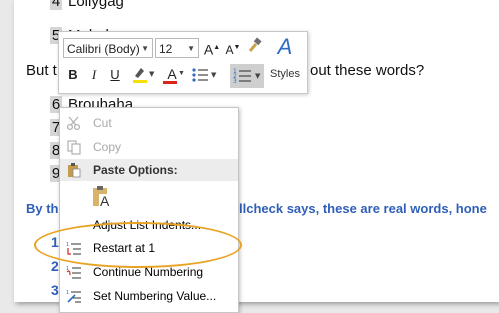 This screenshot has width=499, height=313. I want to click on highlighter-icon: ▼, so click(144, 75).